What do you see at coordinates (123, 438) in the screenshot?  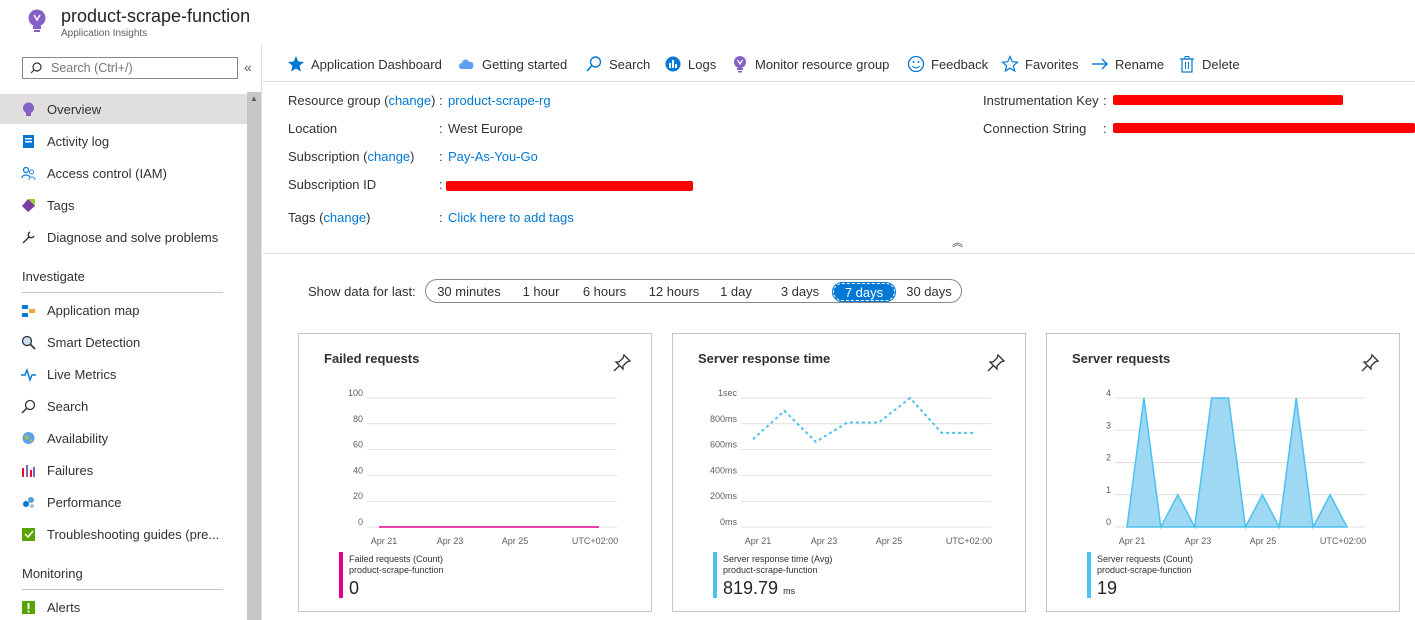 I see `sidebar-item-availability: Availability` at bounding box center [123, 438].